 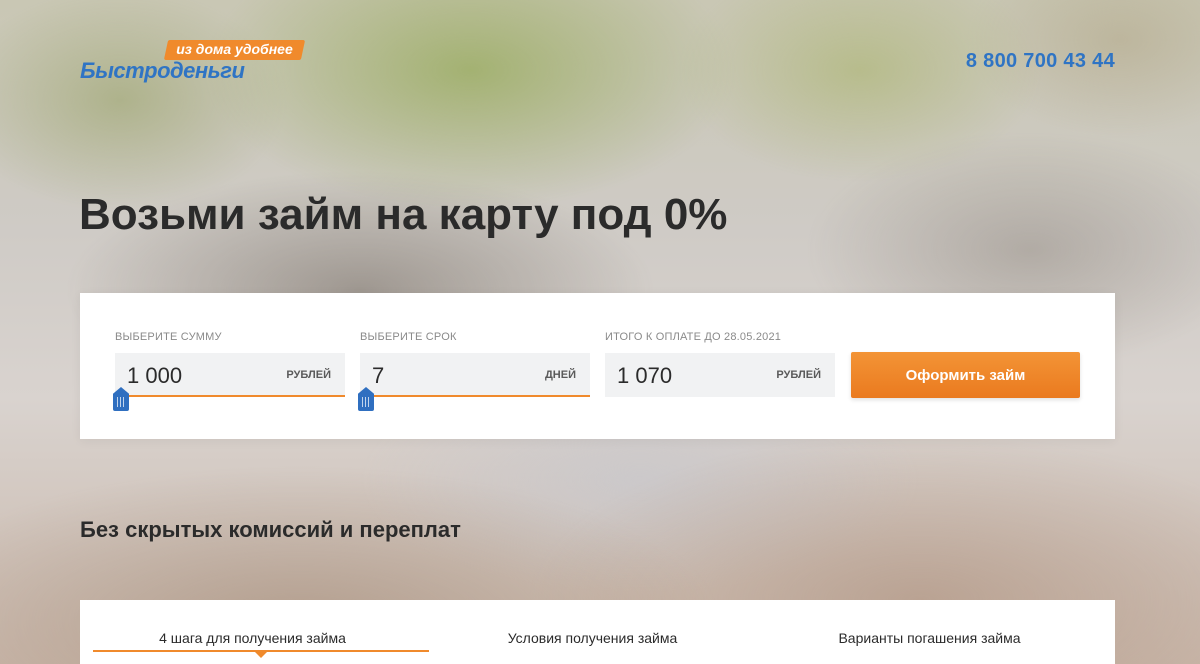 What do you see at coordinates (366, 399) in the screenshot?
I see `term-slider-handle` at bounding box center [366, 399].